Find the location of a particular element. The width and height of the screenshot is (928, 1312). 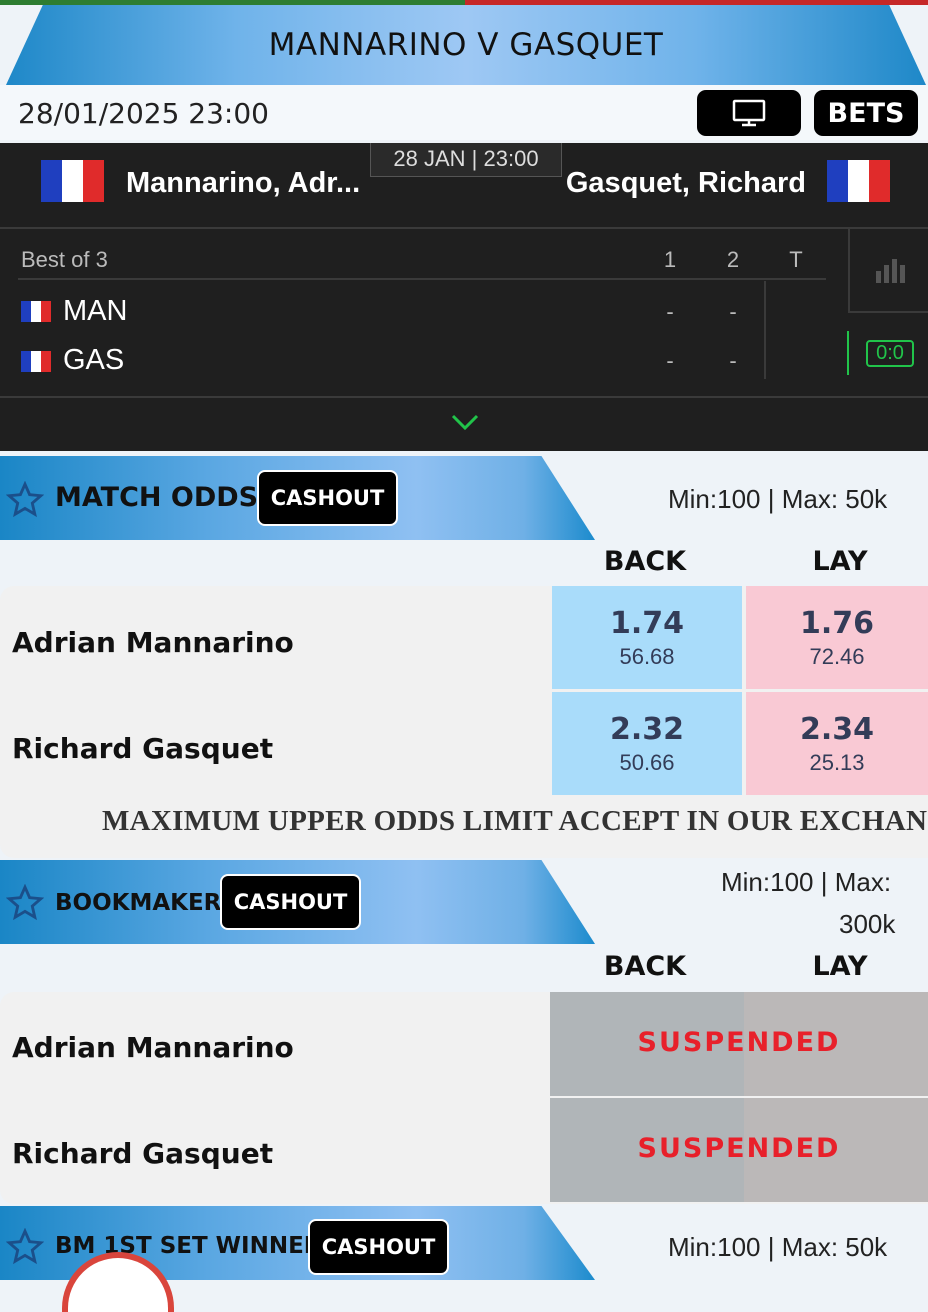

back-odds-cell: 1.74 56.68 is located at coordinates (647, 637).